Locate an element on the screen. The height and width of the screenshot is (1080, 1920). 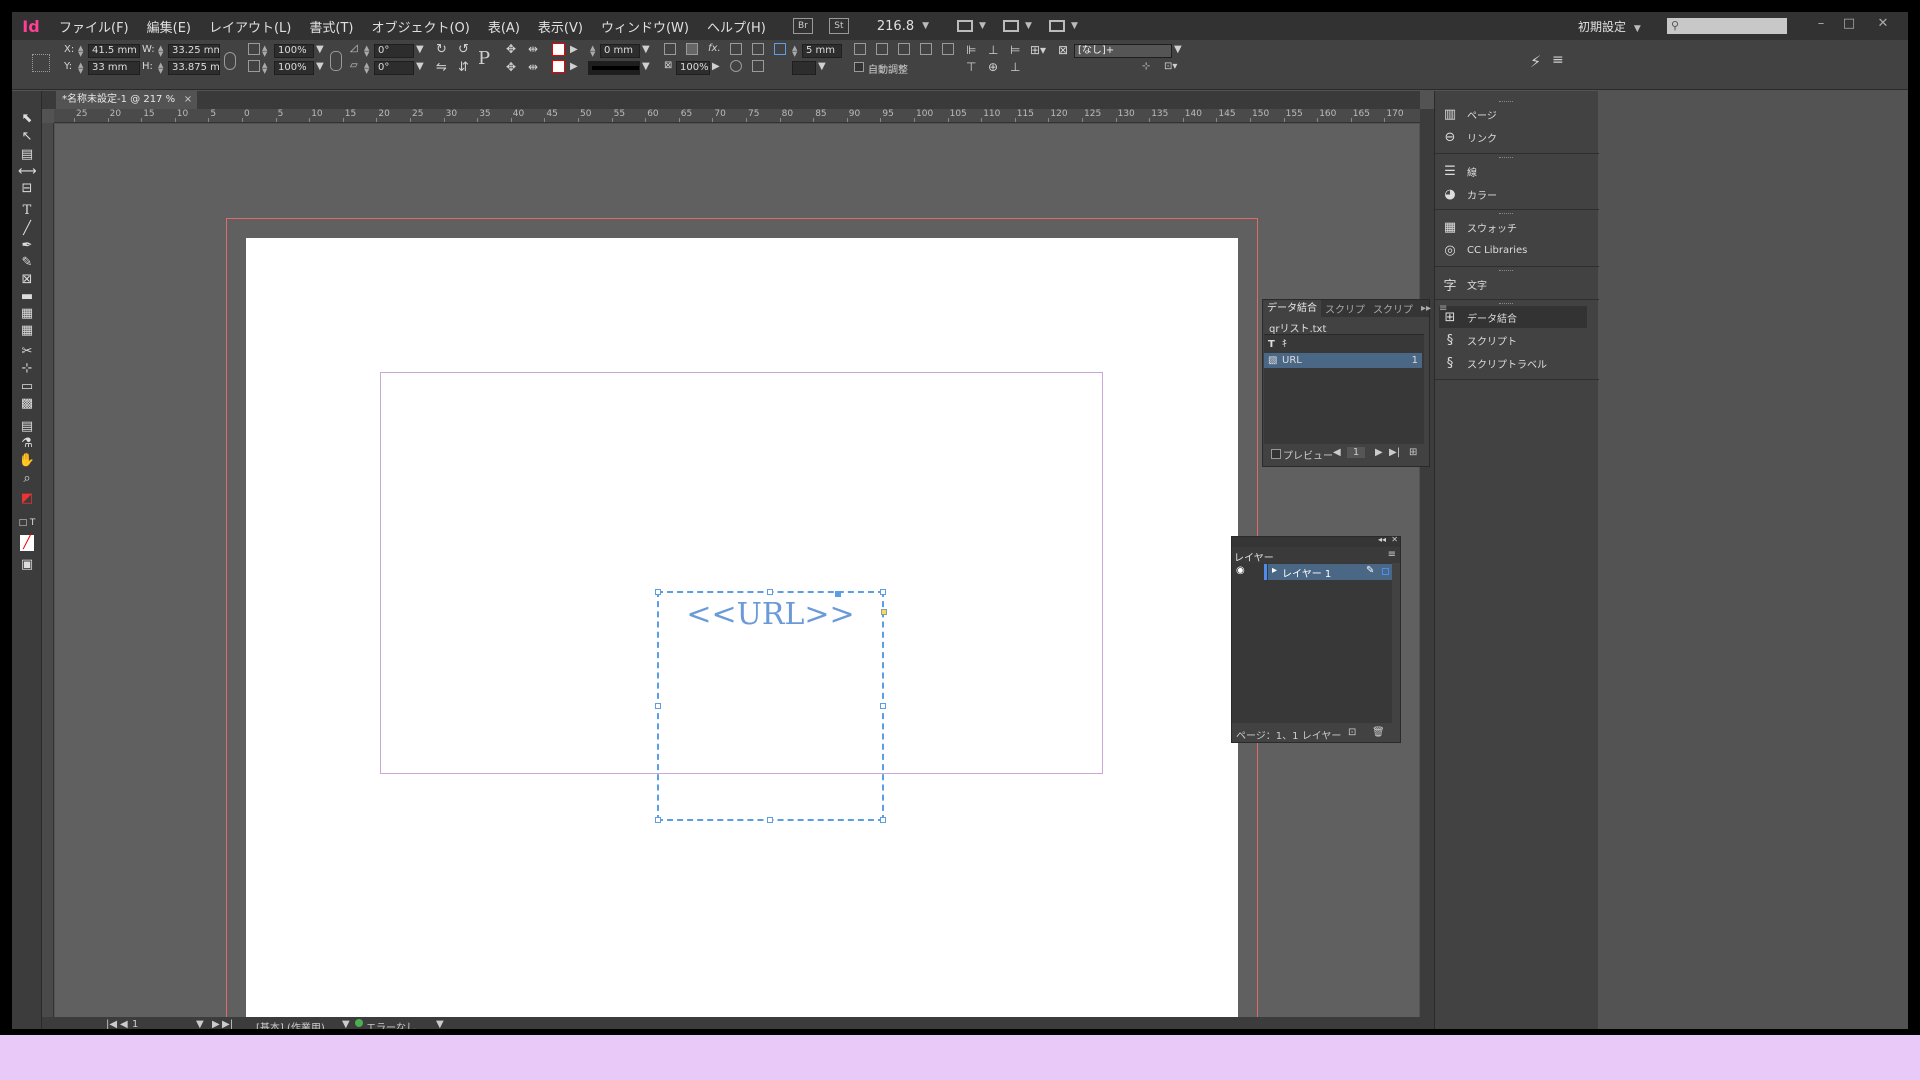
delete-layer-icon: 🗑 is located at coordinates (1378, 732).